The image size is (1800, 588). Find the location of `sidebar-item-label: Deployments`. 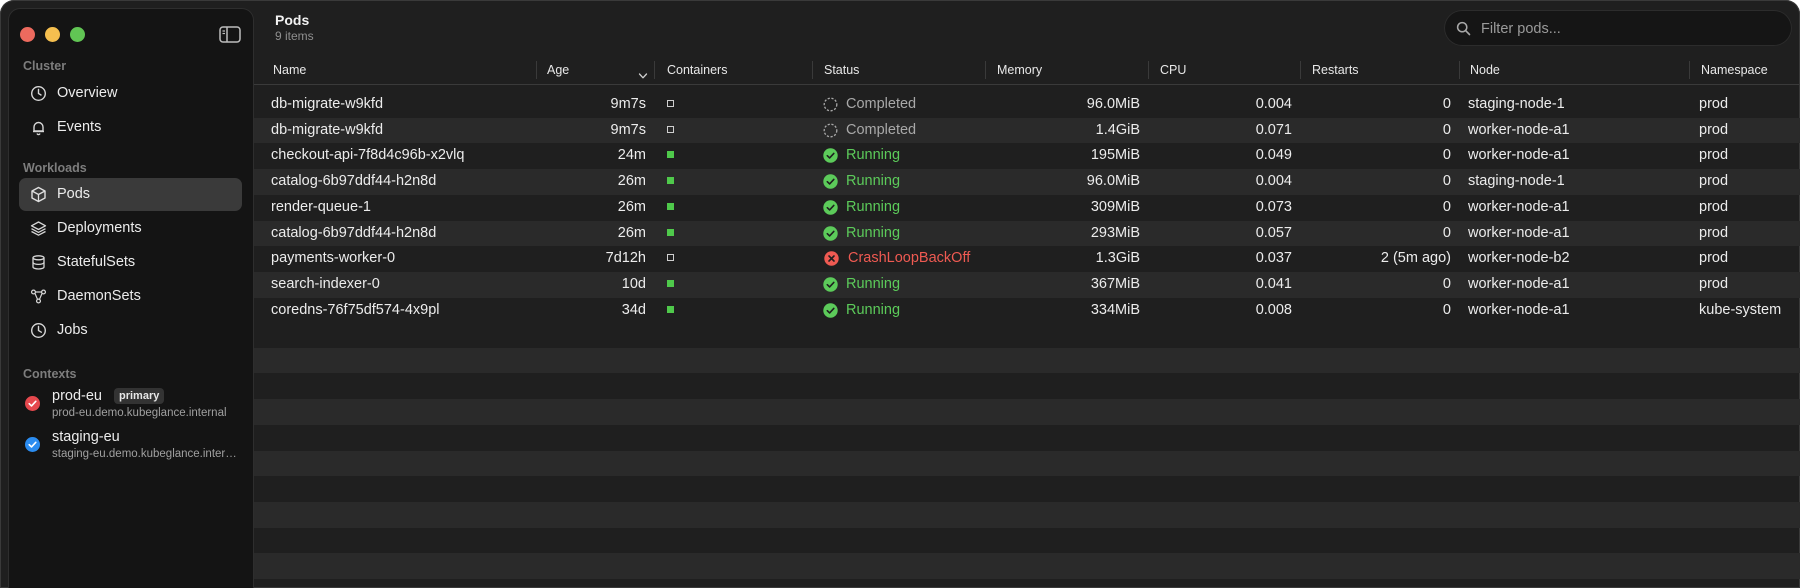

sidebar-item-label: Deployments is located at coordinates (99, 228).